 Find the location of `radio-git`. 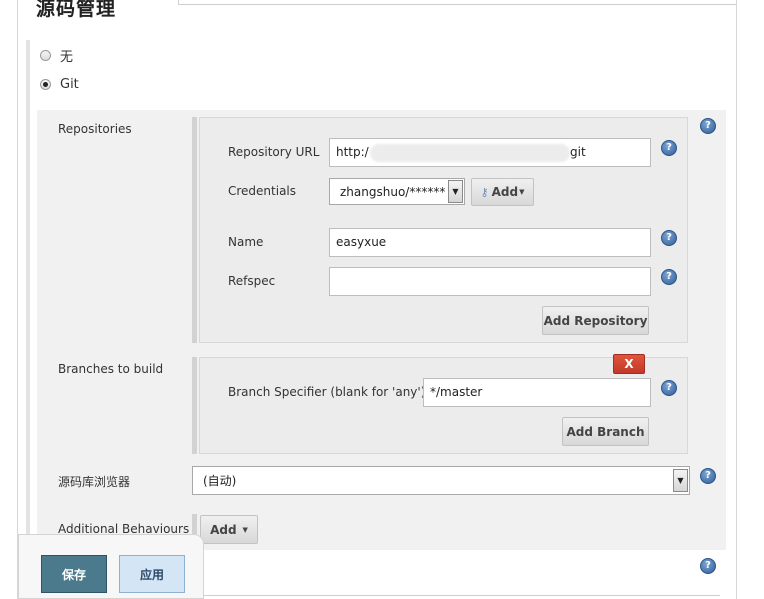

radio-git is located at coordinates (45, 84).